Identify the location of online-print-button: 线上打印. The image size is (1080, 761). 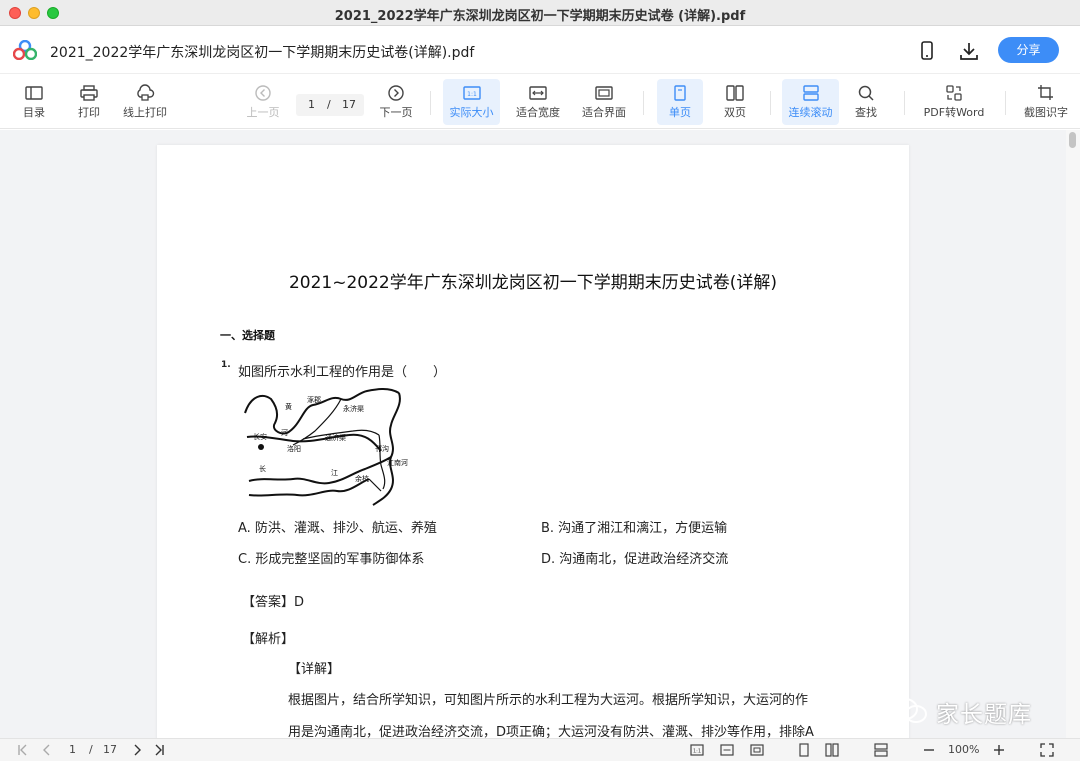
(145, 102).